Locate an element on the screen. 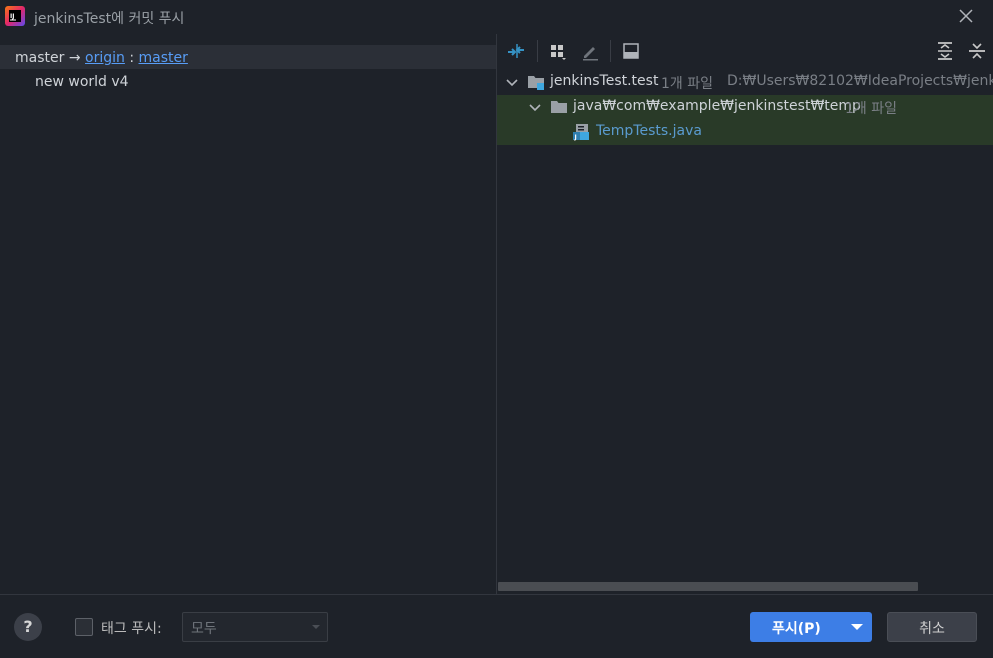 Image resolution: width=993 pixels, height=658 pixels. tree-root-count: 1개 파일 is located at coordinates (687, 84).